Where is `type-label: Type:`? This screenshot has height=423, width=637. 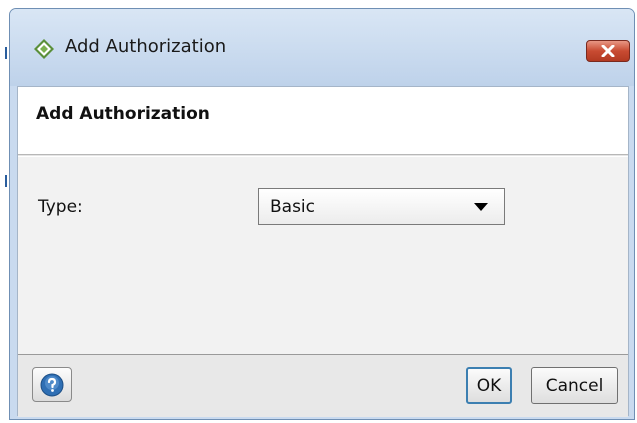 type-label: Type: is located at coordinates (60, 207).